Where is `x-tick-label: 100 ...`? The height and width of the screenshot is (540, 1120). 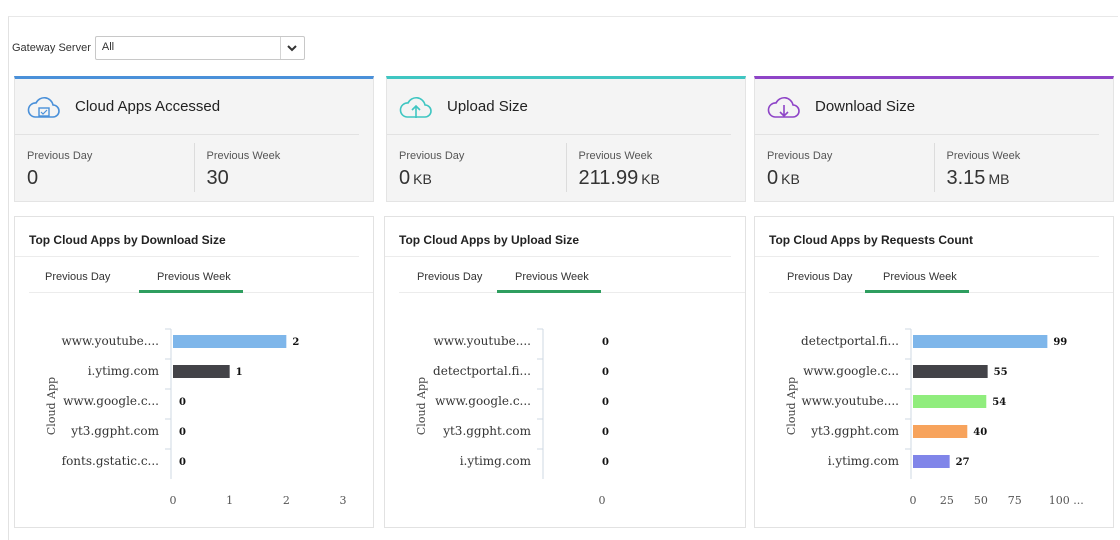 x-tick-label: 100 ... is located at coordinates (1066, 500).